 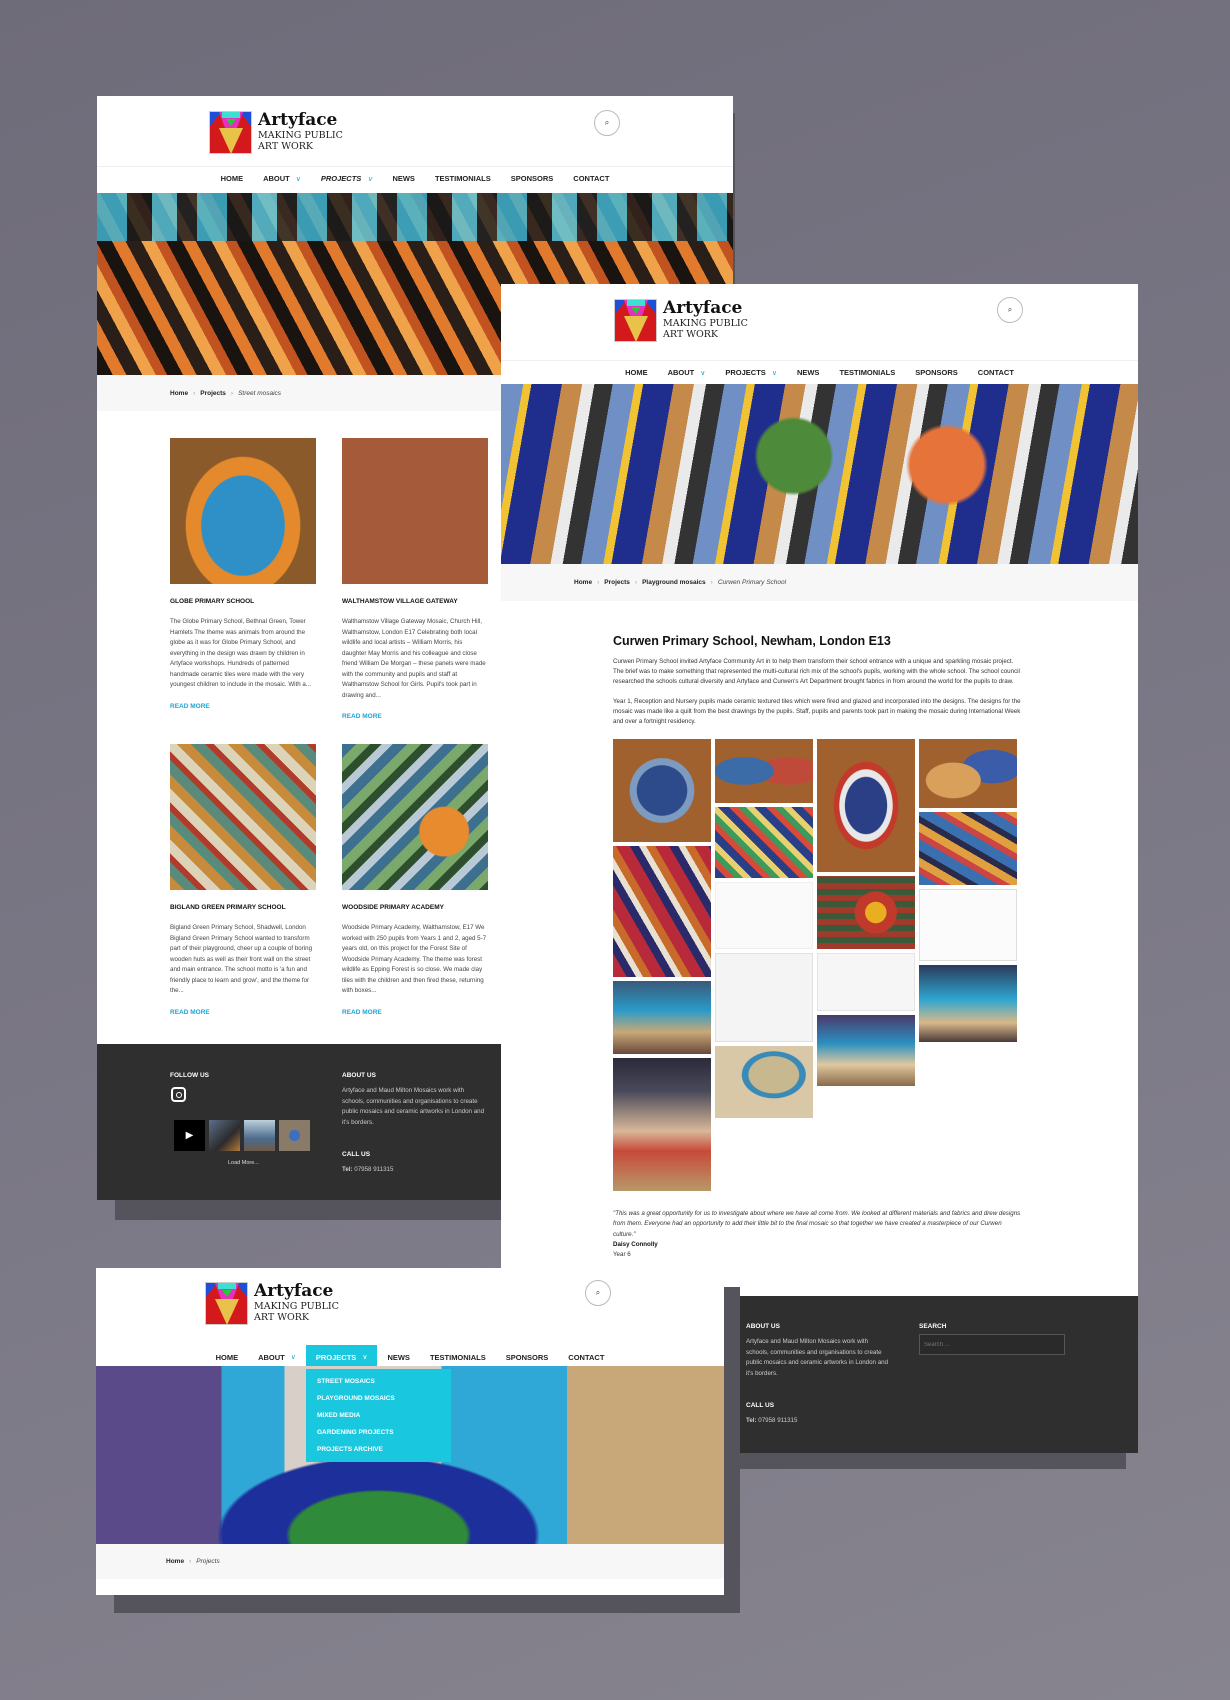 What do you see at coordinates (178, 1094) in the screenshot?
I see `instagram-icon` at bounding box center [178, 1094].